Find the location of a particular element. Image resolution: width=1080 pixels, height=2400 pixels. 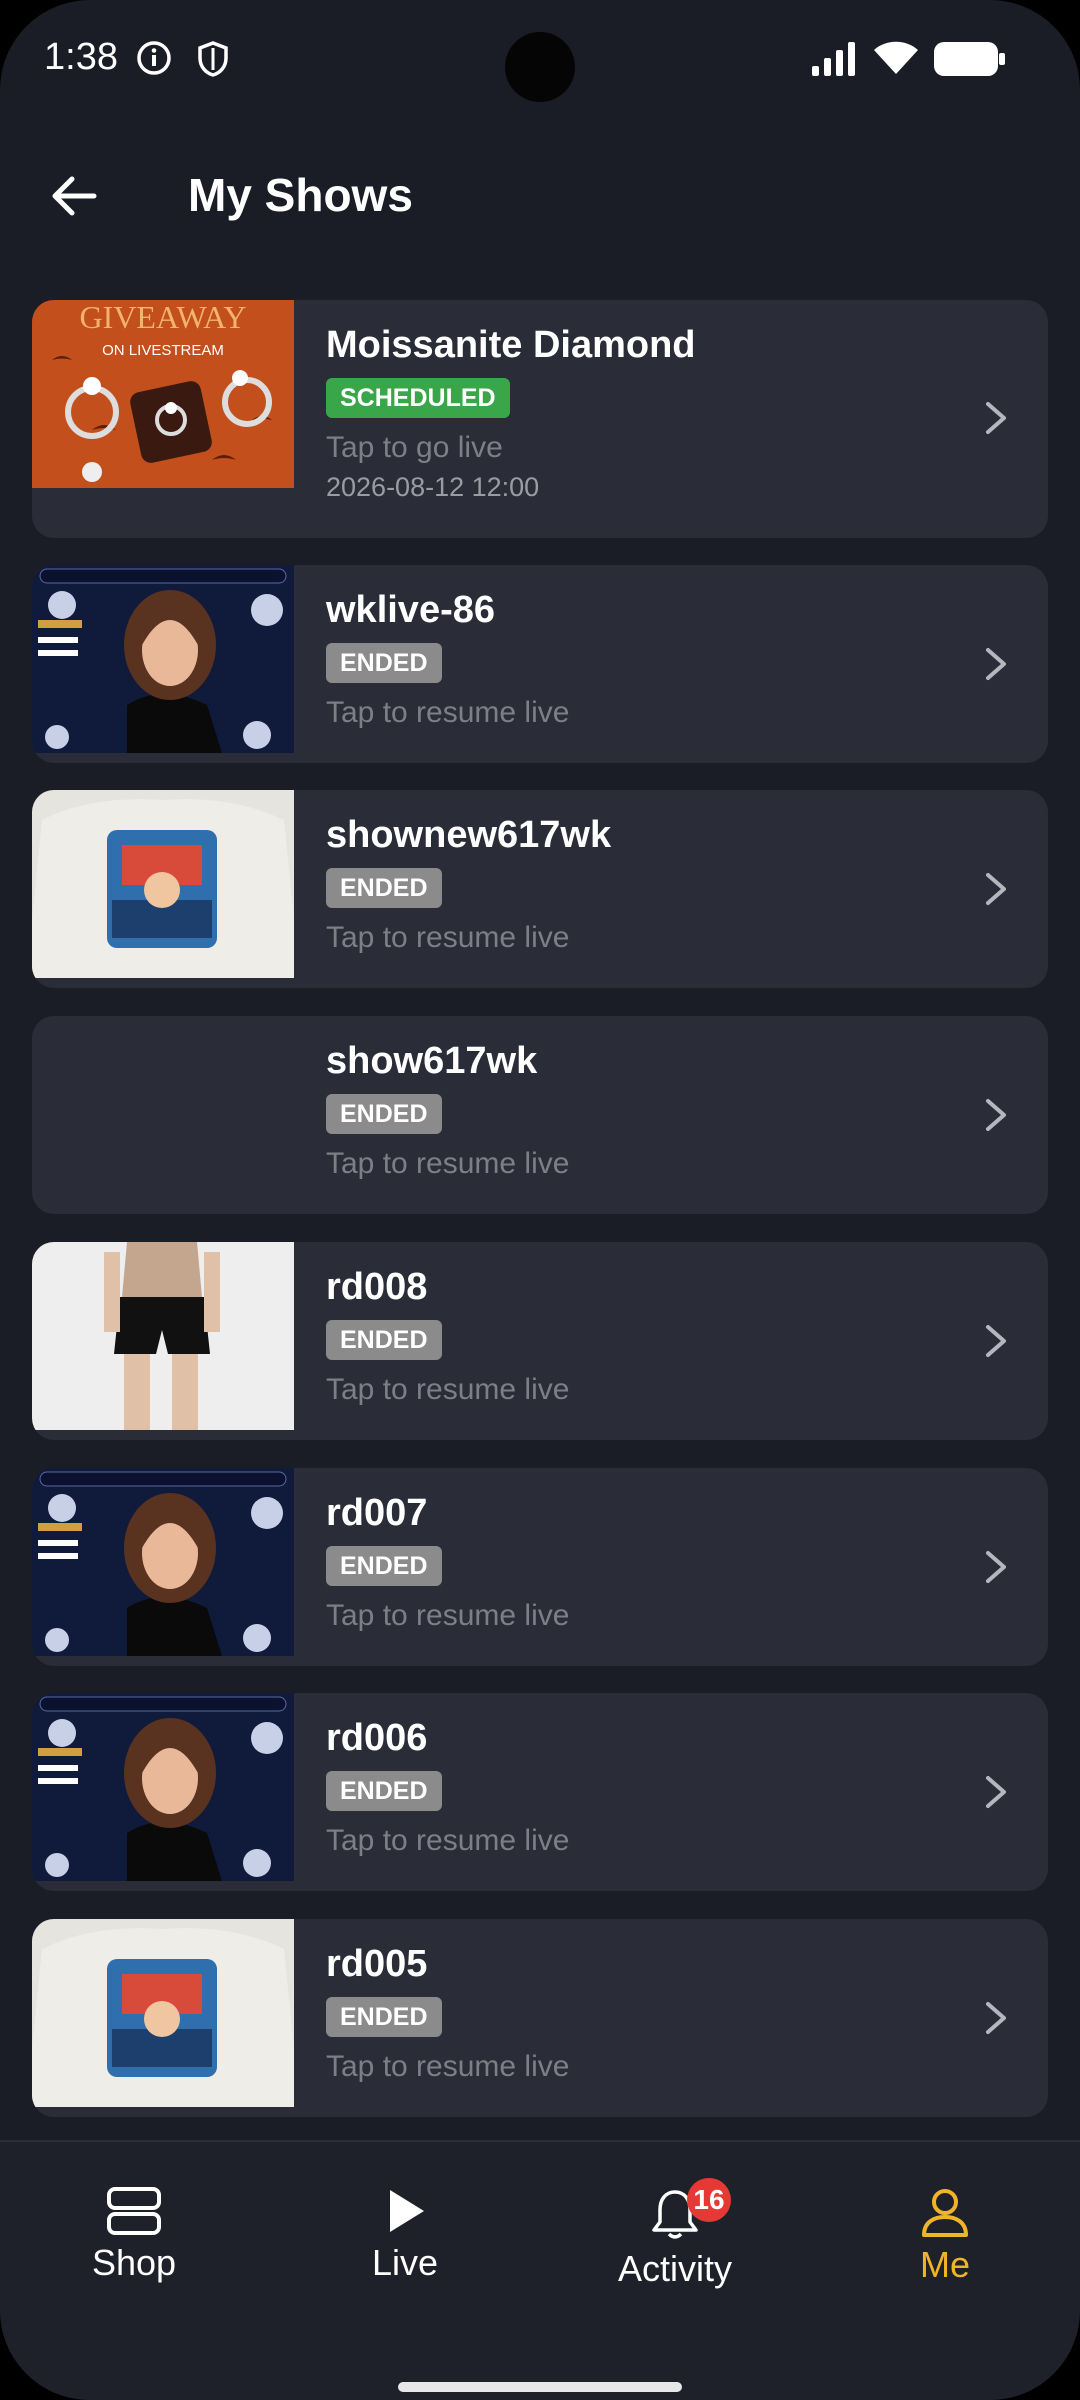

status-bar: 1:38 is located at coordinates (540, 60).